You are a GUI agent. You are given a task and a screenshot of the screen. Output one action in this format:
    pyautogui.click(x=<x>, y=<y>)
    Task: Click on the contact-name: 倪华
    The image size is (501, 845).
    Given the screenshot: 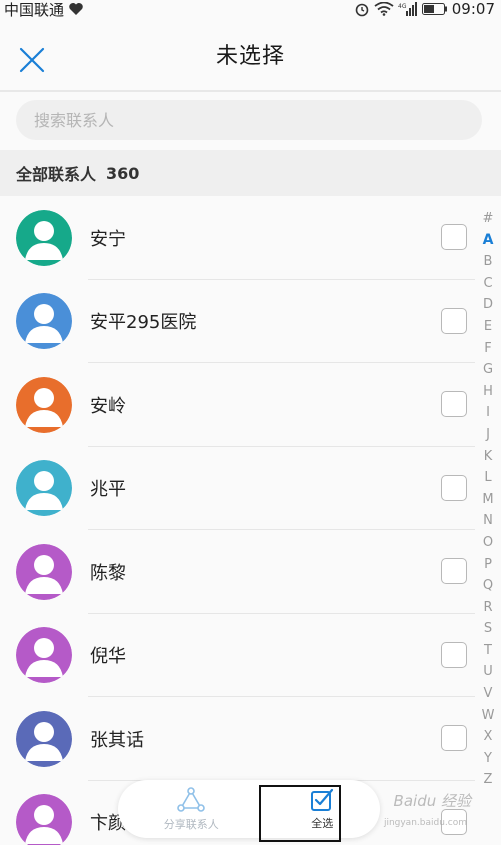 What is the action you would take?
    pyautogui.click(x=108, y=657)
    